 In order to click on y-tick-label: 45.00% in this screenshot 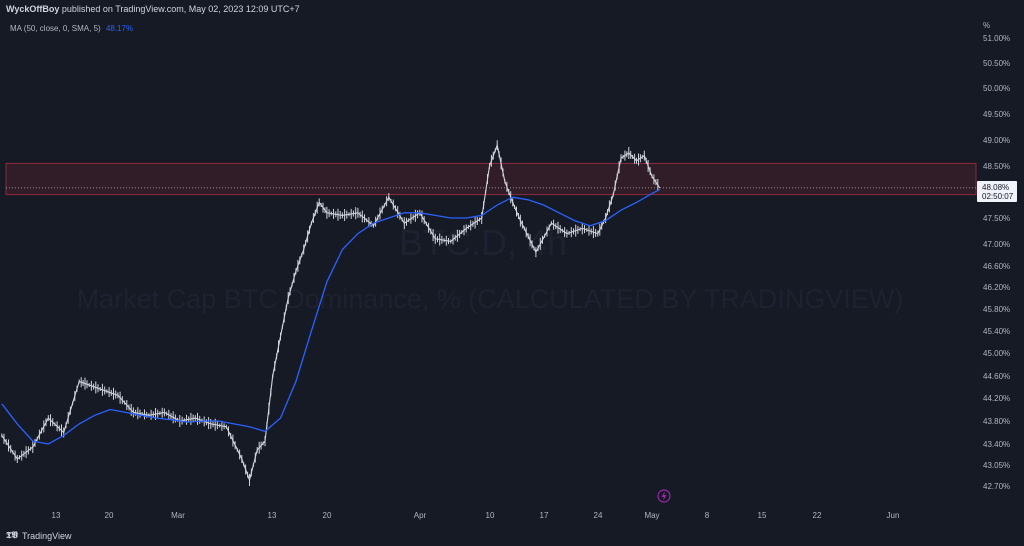, I will do `click(996, 353)`.